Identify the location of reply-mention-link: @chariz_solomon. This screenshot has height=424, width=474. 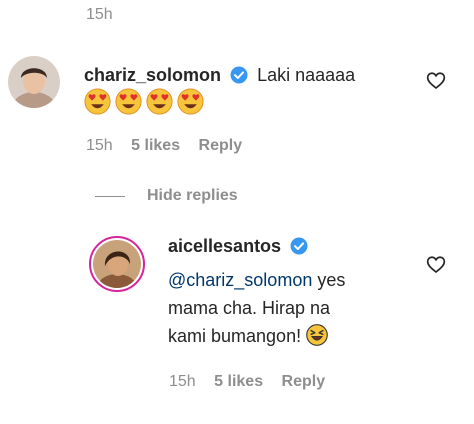
(240, 280).